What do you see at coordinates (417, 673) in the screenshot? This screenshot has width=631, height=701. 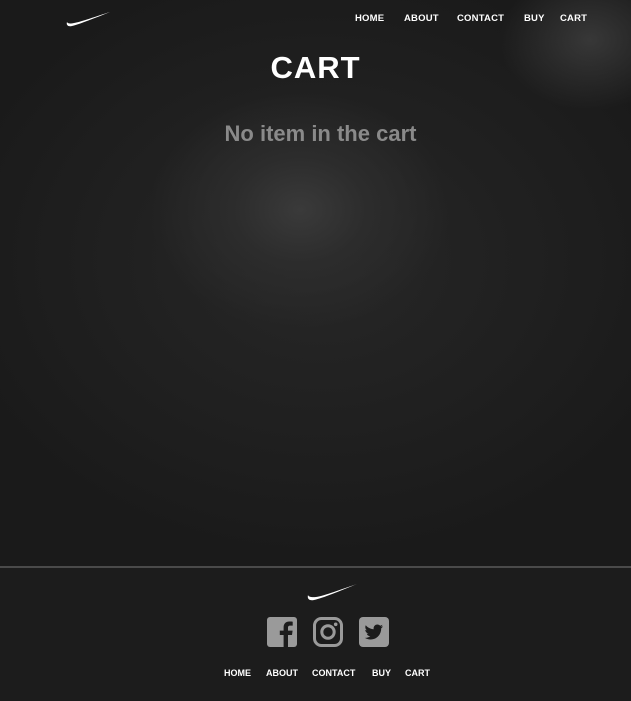 I see `footer-link-cart: CART` at bounding box center [417, 673].